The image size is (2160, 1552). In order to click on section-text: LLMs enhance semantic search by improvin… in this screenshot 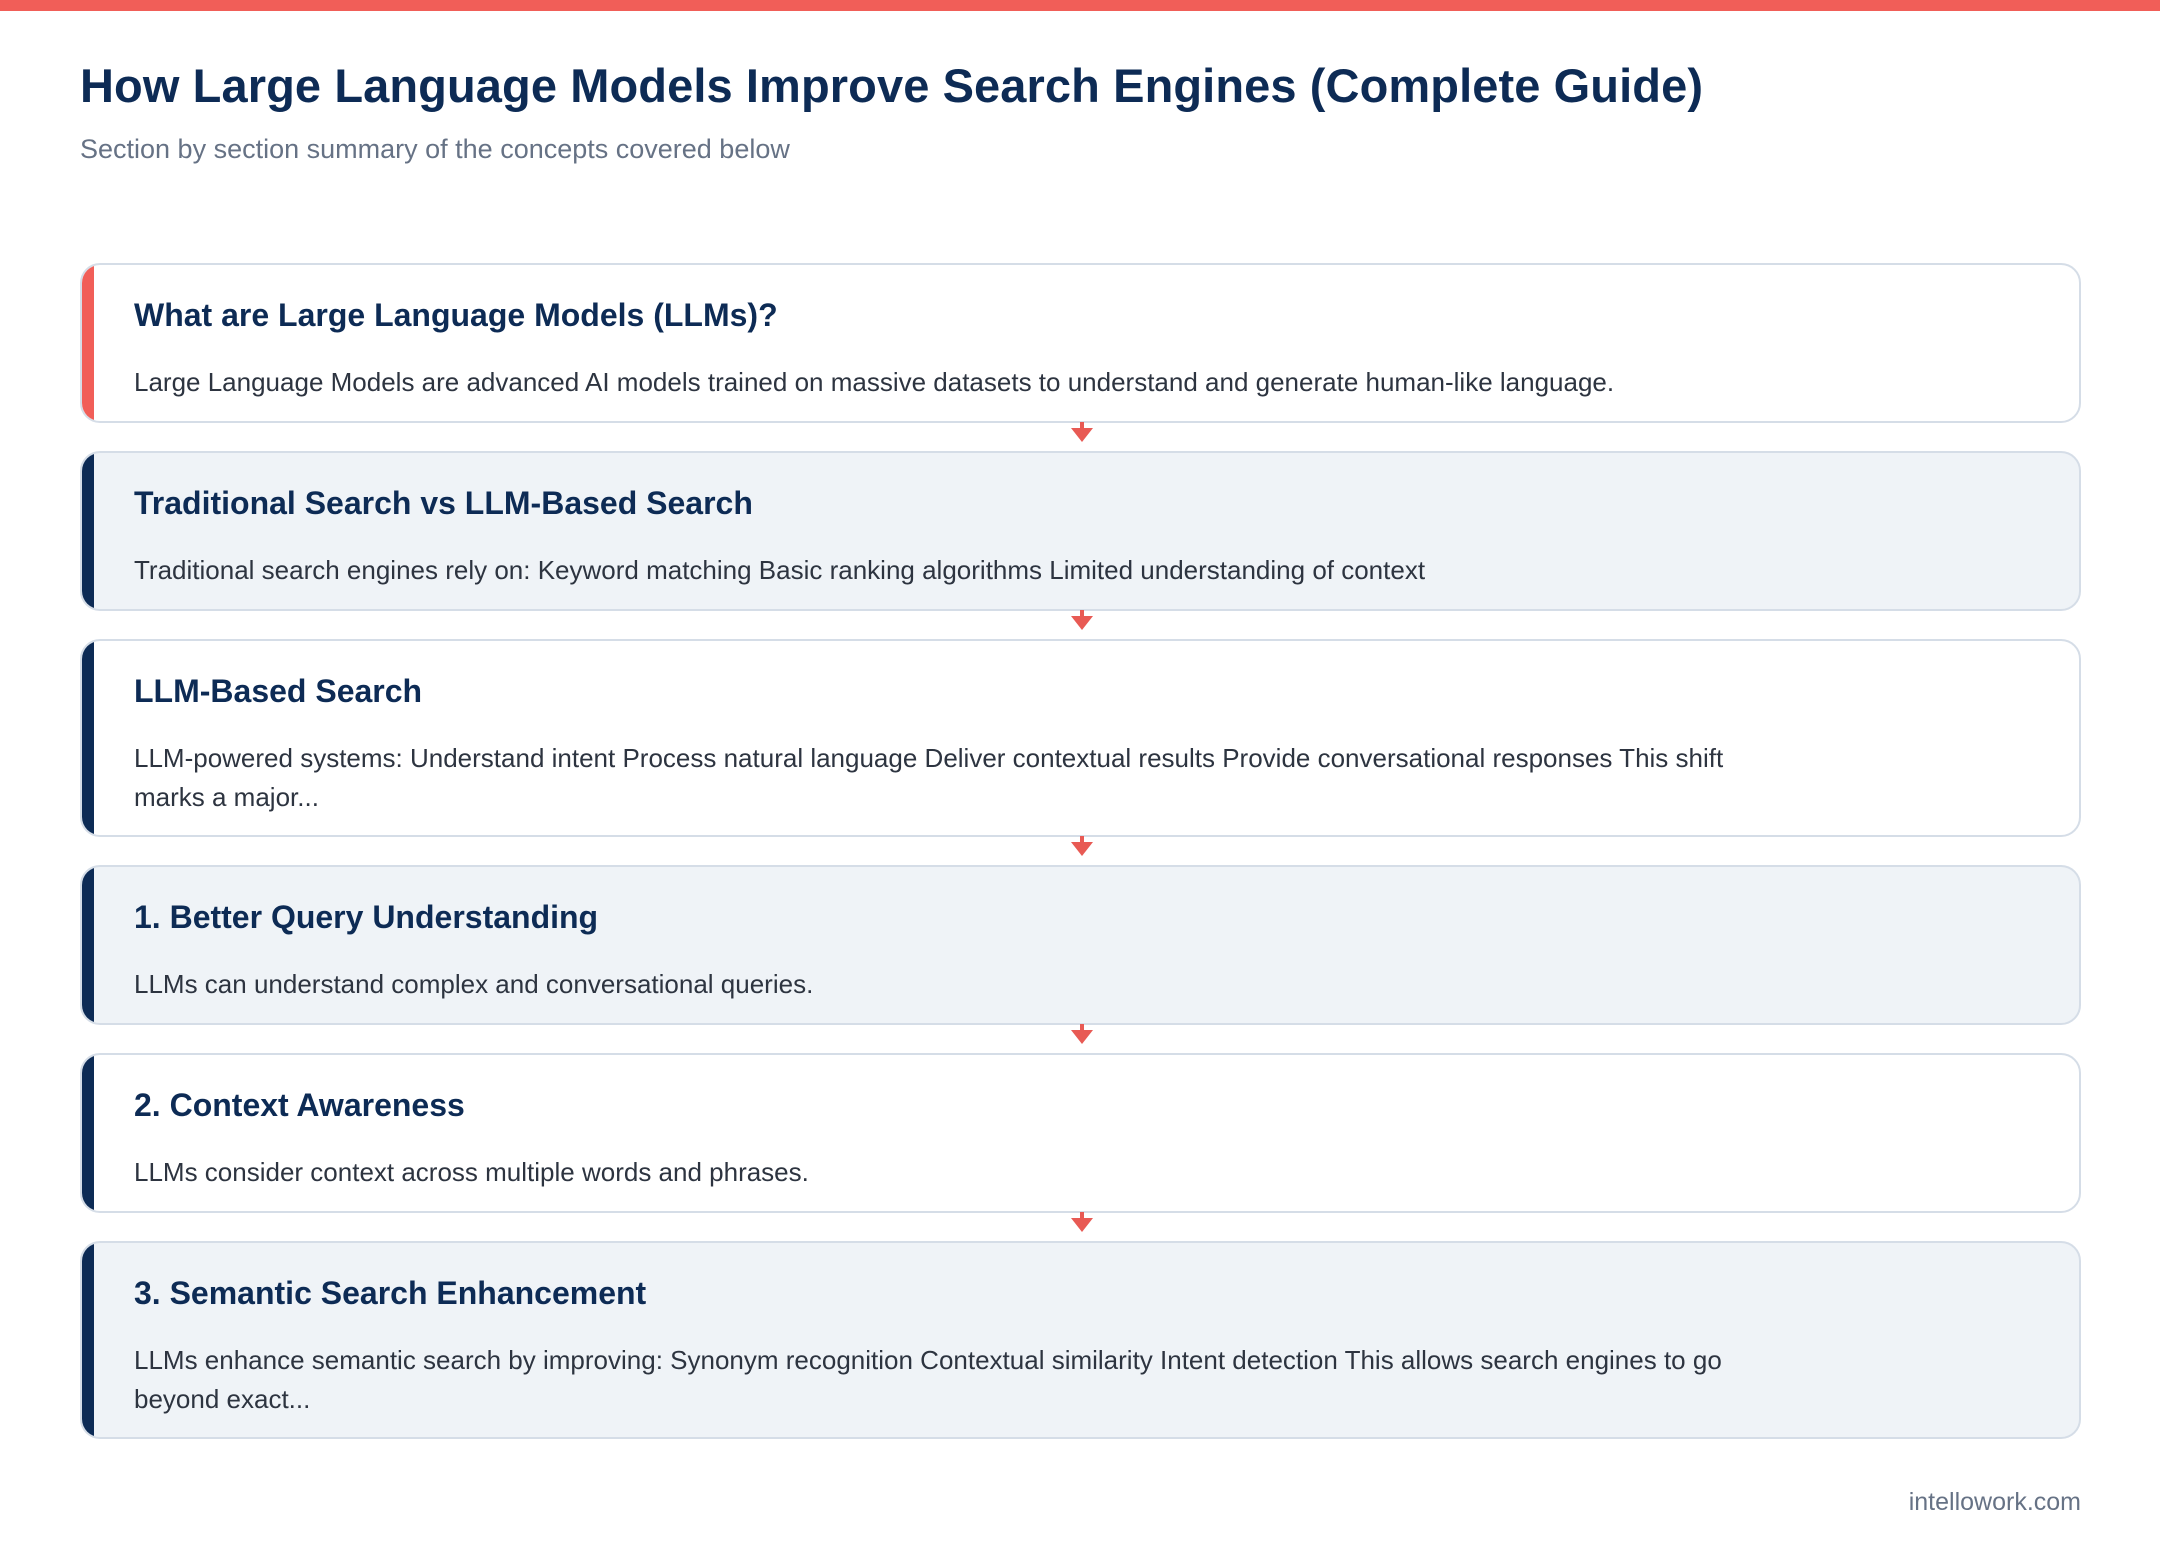, I will do `click(928, 1379)`.